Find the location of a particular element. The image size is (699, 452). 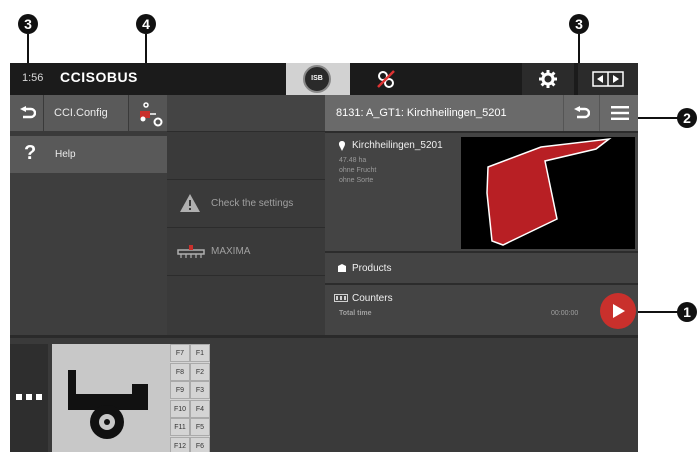

settings-button is located at coordinates (548, 79).